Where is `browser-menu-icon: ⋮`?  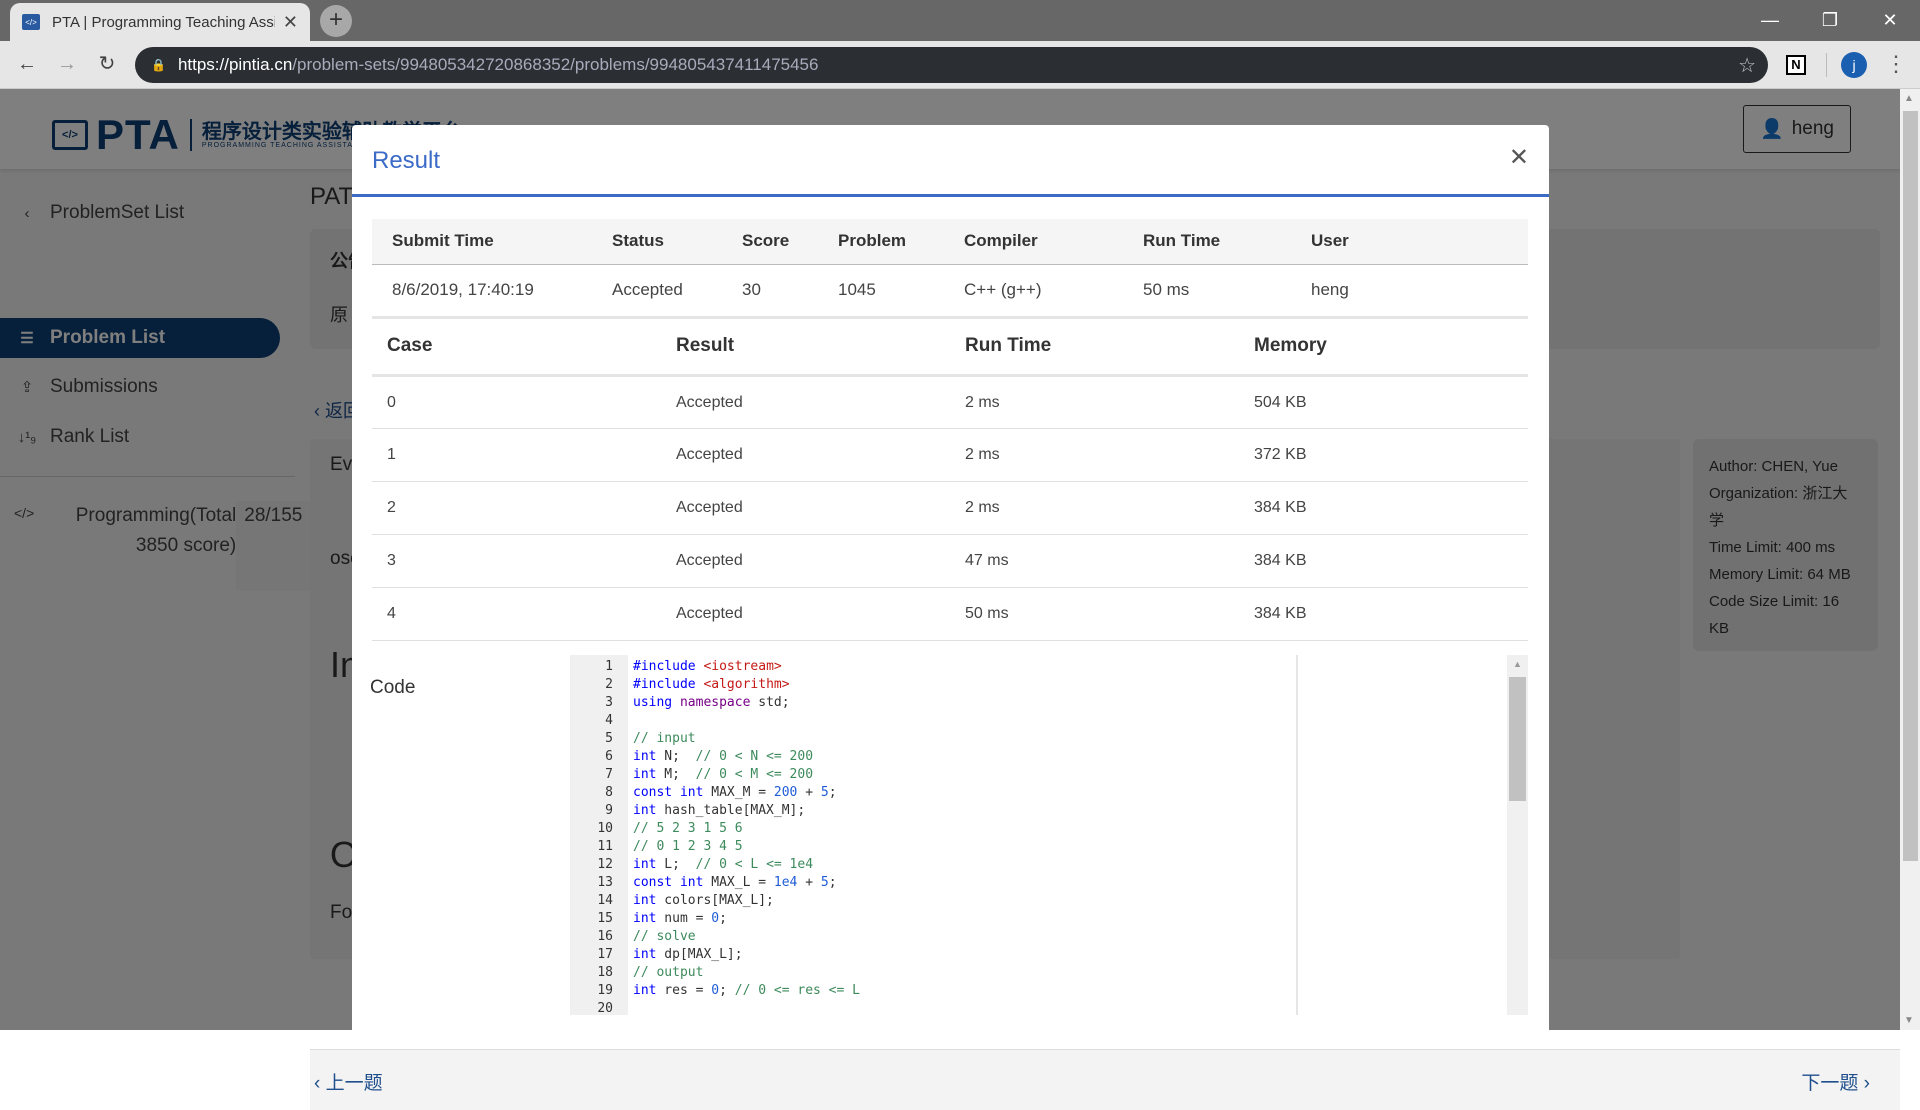
browser-menu-icon: ⋮ is located at coordinates (1896, 64).